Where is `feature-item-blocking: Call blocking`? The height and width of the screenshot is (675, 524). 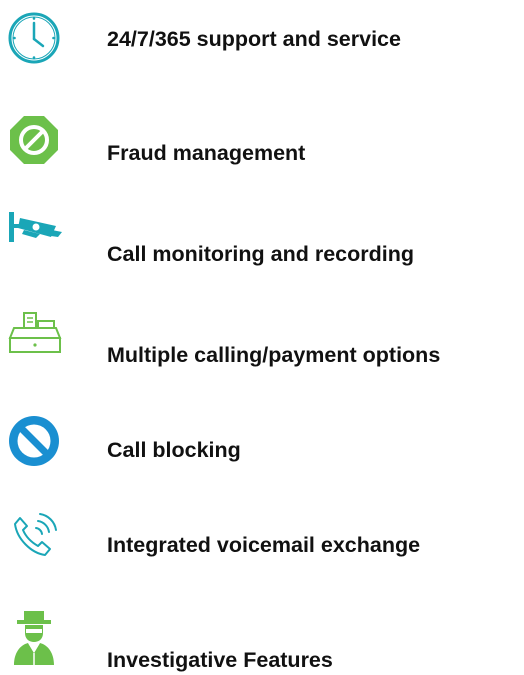 feature-item-blocking: Call blocking is located at coordinates (262, 443).